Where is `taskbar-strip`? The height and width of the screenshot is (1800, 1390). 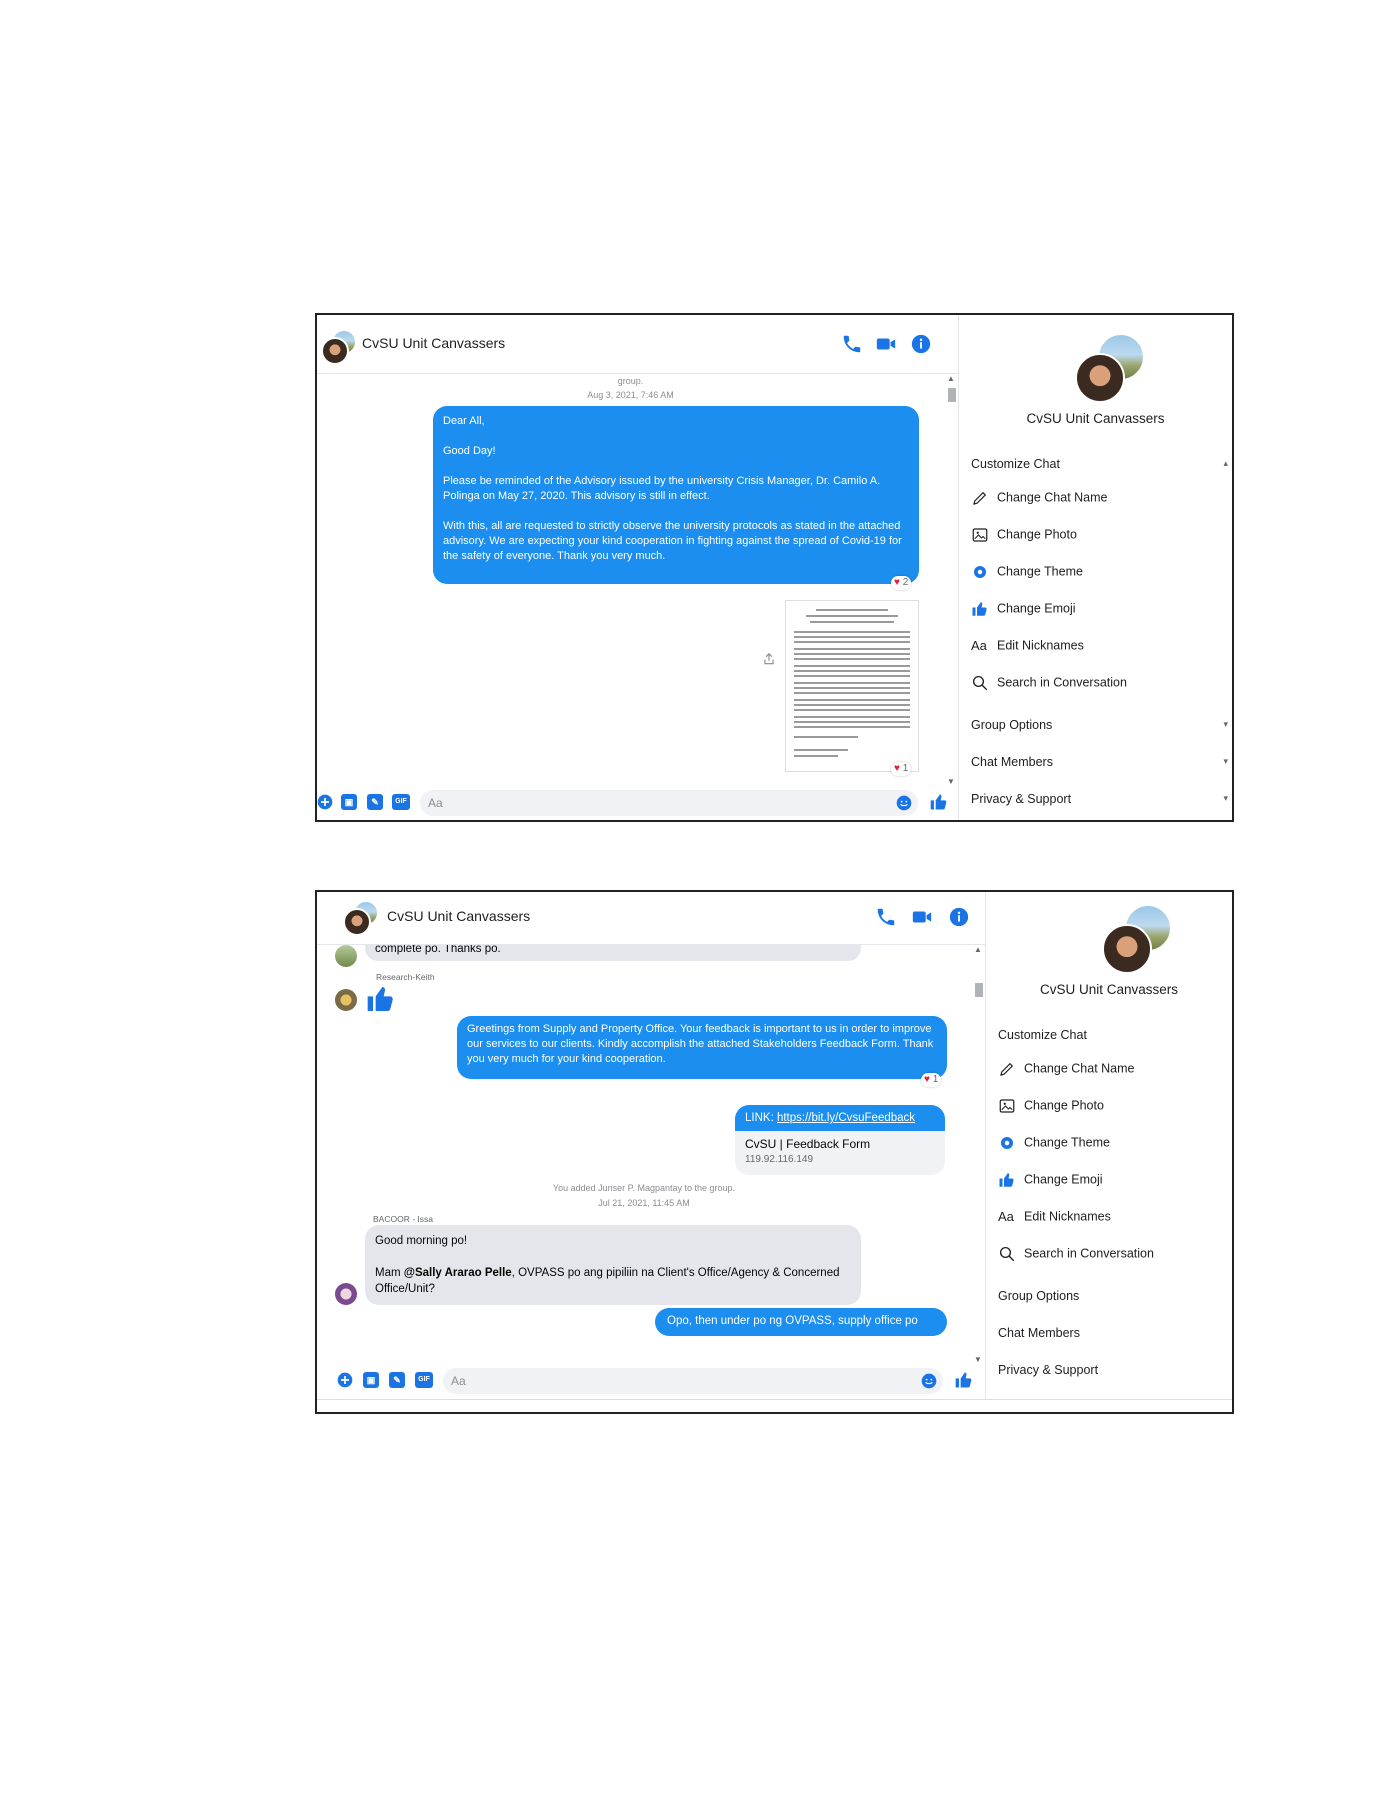
taskbar-strip is located at coordinates (774, 1405).